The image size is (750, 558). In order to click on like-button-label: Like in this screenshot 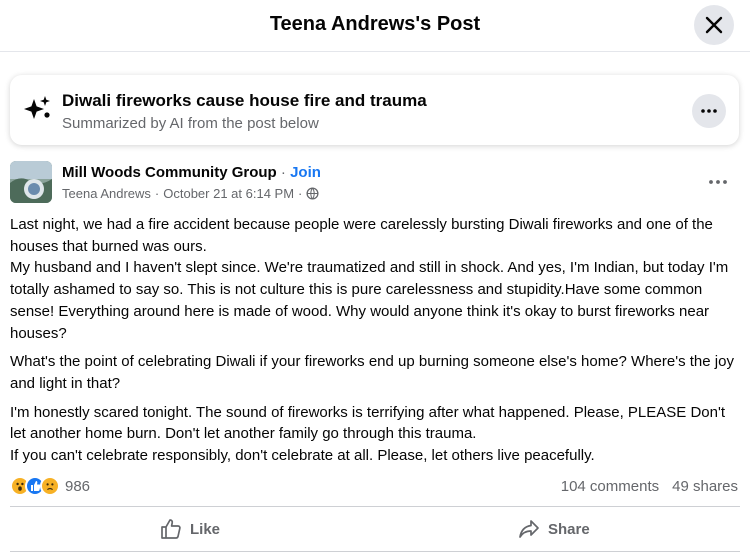, I will do `click(205, 529)`.